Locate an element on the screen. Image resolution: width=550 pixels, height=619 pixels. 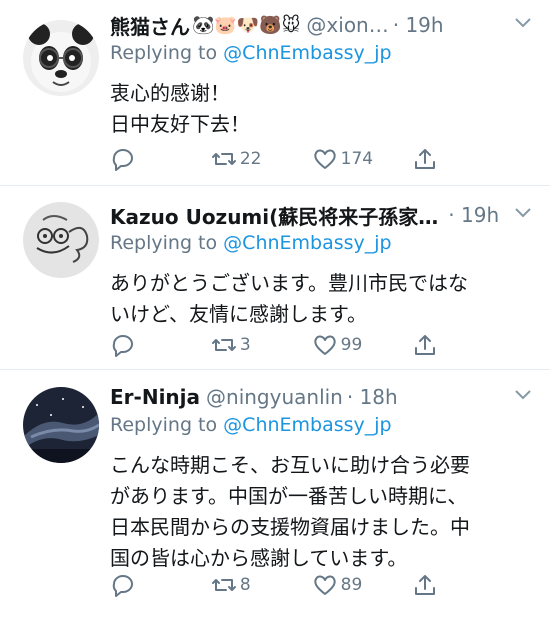
user-handle: @ningyuanlin is located at coordinates (274, 397).